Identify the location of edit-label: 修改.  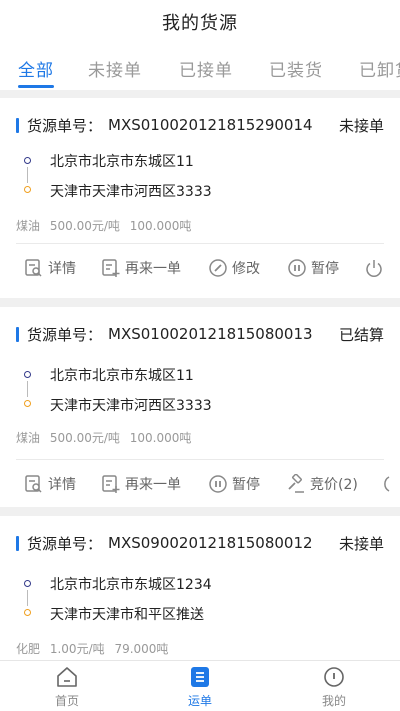
(246, 269).